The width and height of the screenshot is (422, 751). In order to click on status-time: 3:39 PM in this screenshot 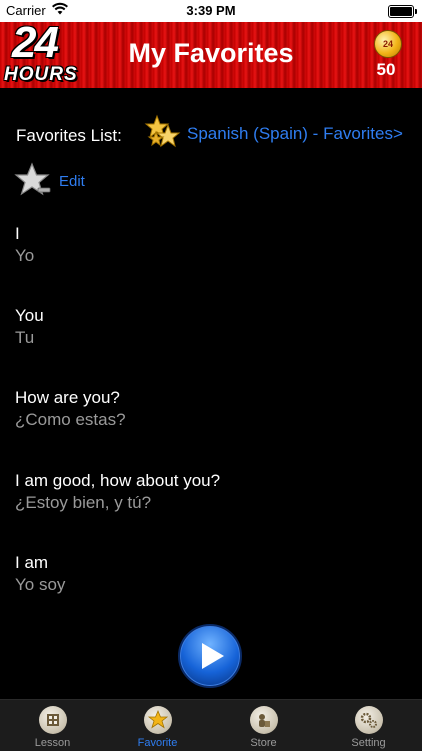, I will do `click(211, 10)`.